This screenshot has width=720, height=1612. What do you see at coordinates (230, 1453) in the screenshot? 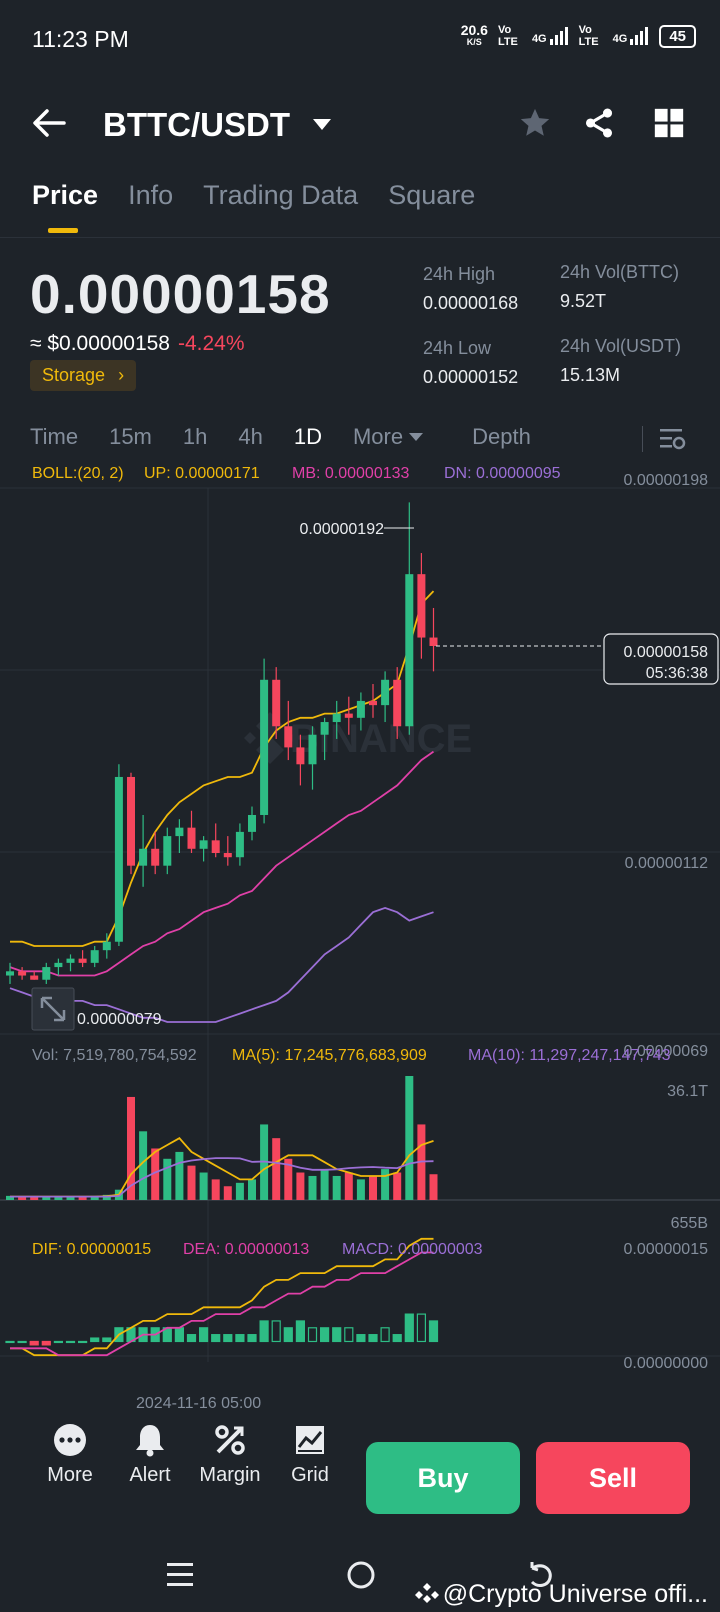
I see `margin-button: Margin` at bounding box center [230, 1453].